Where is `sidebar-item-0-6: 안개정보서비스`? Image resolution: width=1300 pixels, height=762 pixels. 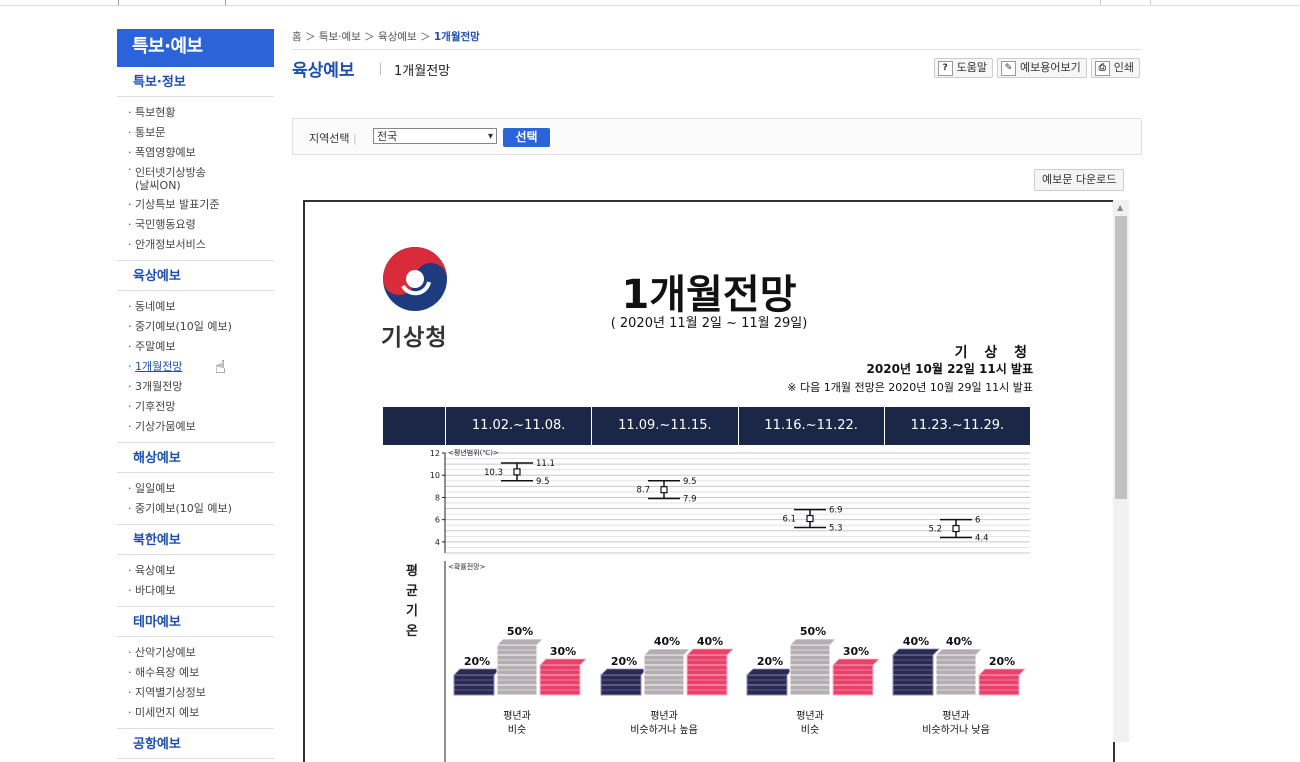 sidebar-item-0-6: 안개정보서비스 is located at coordinates (195, 245).